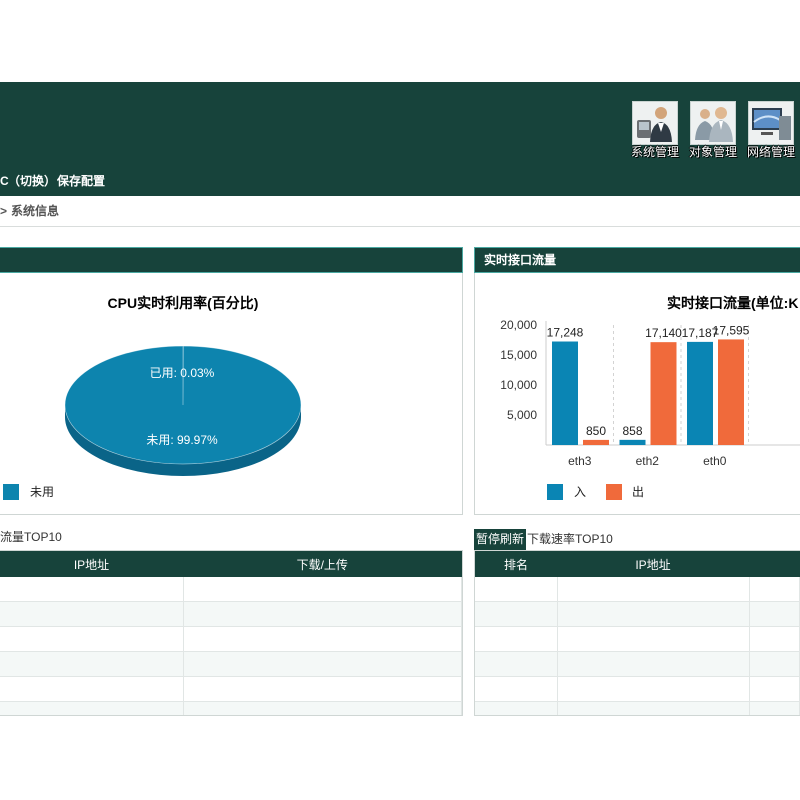 Image resolution: width=800 pixels, height=800 pixels. Describe the element at coordinates (231, 260) in the screenshot. I see `cpu-panel-header` at that location.